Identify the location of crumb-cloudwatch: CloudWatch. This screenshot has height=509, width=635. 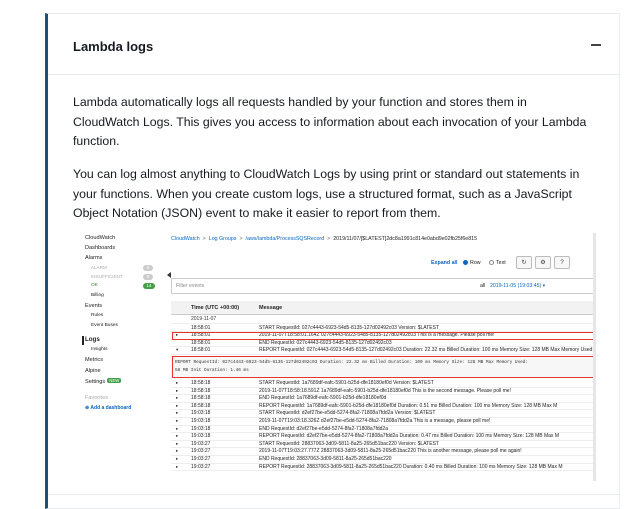
(185, 239).